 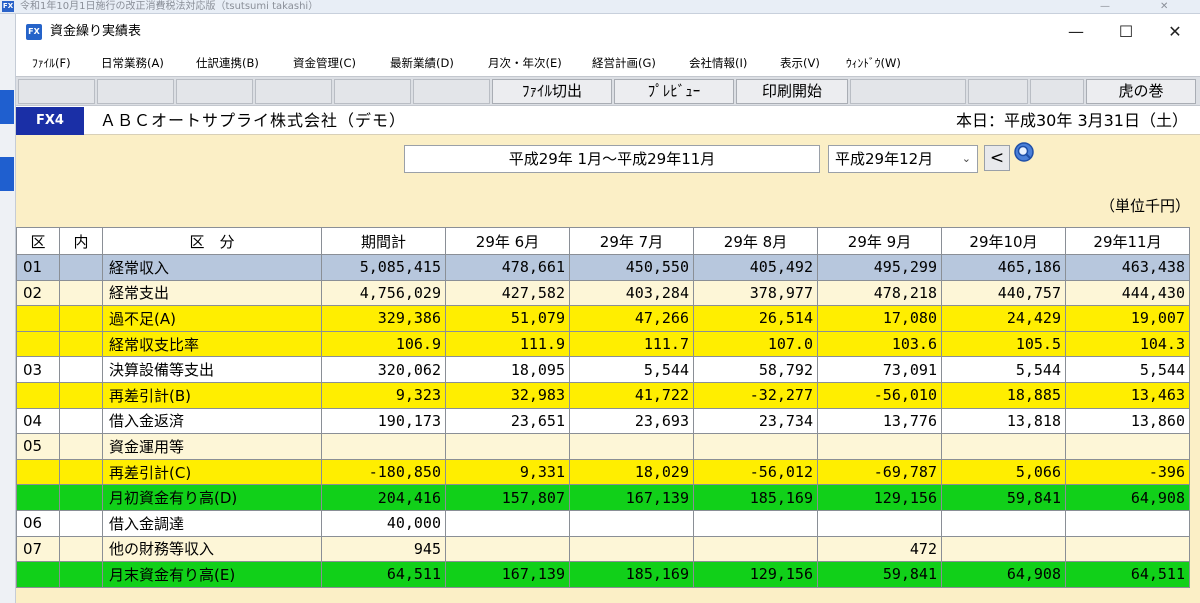 What do you see at coordinates (879, 344) in the screenshot?
I see `value-cell: 103.6` at bounding box center [879, 344].